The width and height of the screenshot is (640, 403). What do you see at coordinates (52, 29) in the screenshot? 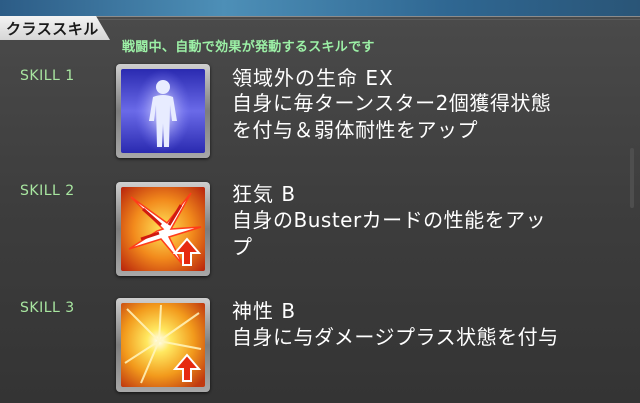
I see `panel-title: クラススキル` at bounding box center [52, 29].